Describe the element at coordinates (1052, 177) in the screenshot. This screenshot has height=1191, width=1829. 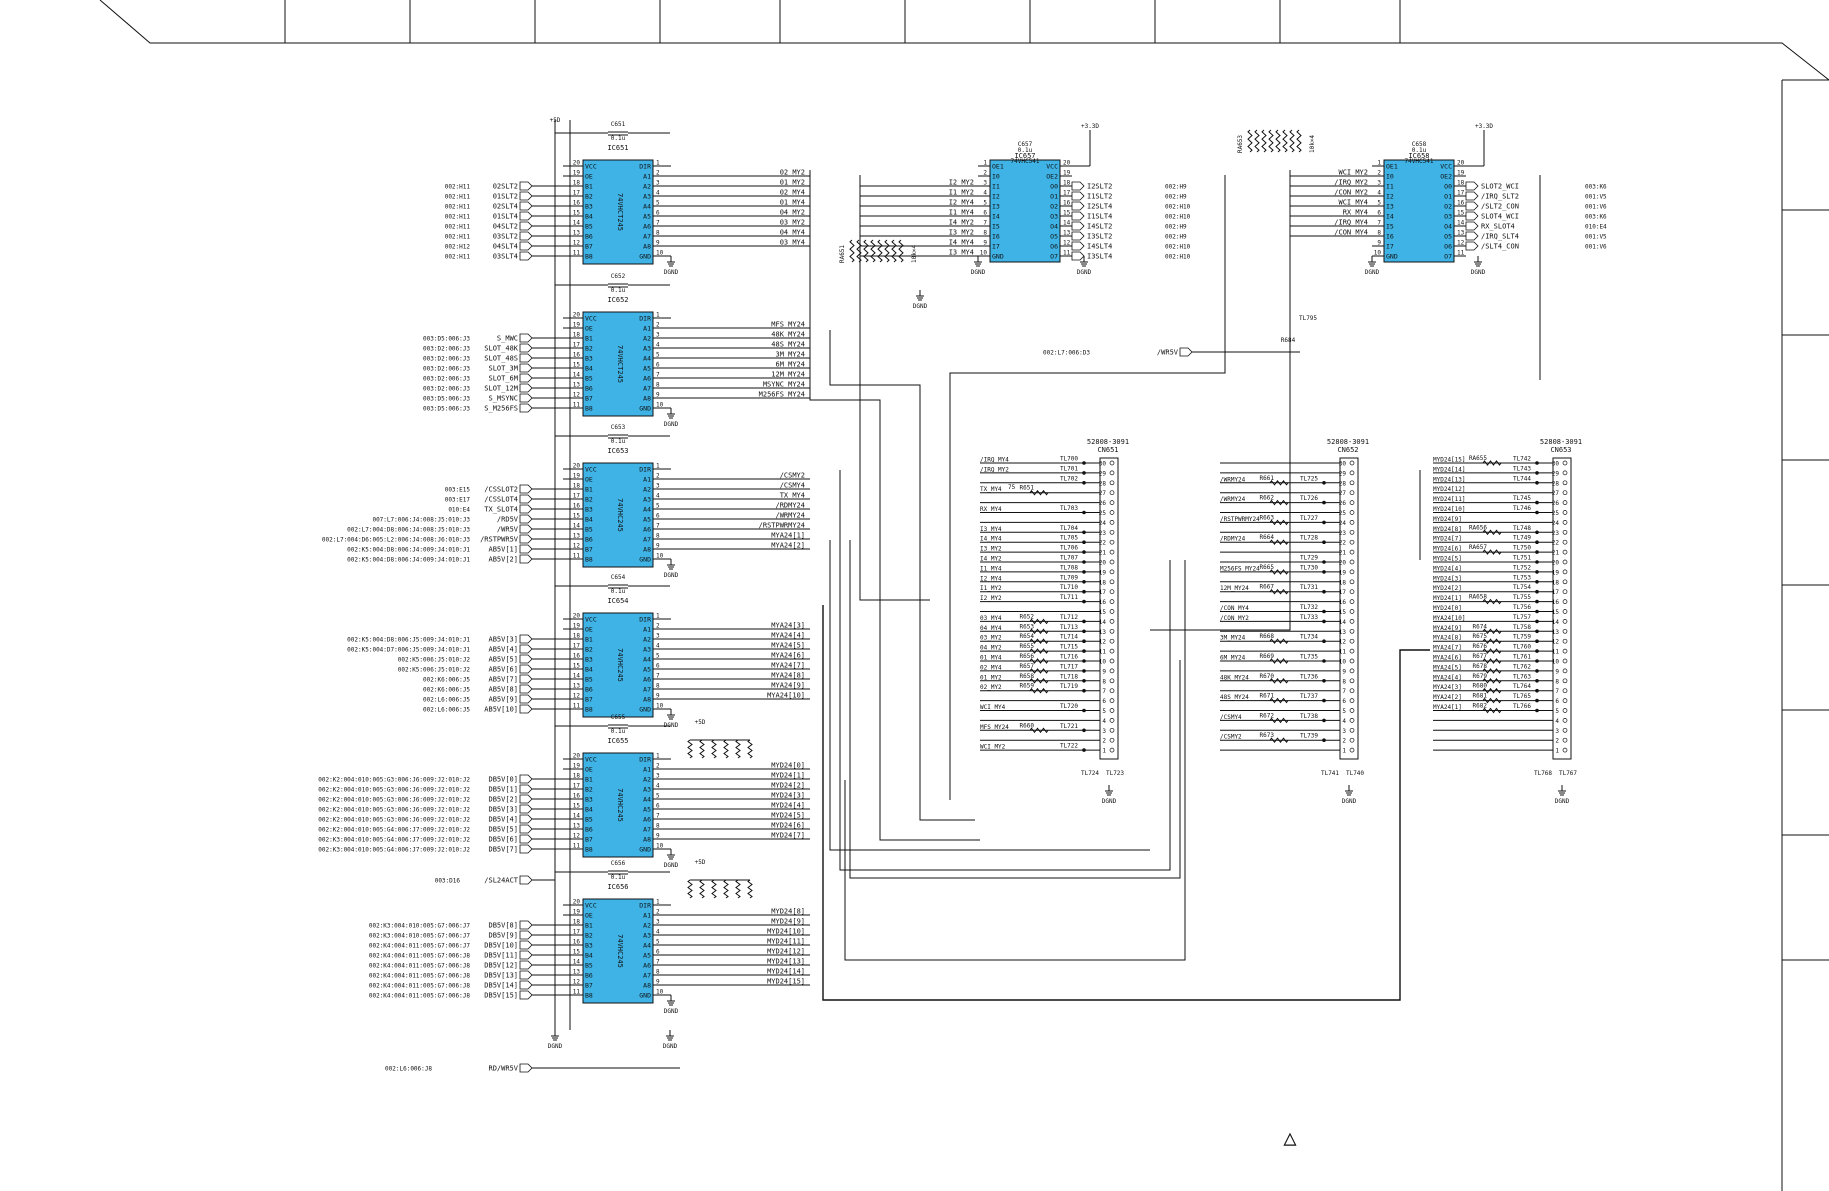
I see `pin-name: OE2` at that location.